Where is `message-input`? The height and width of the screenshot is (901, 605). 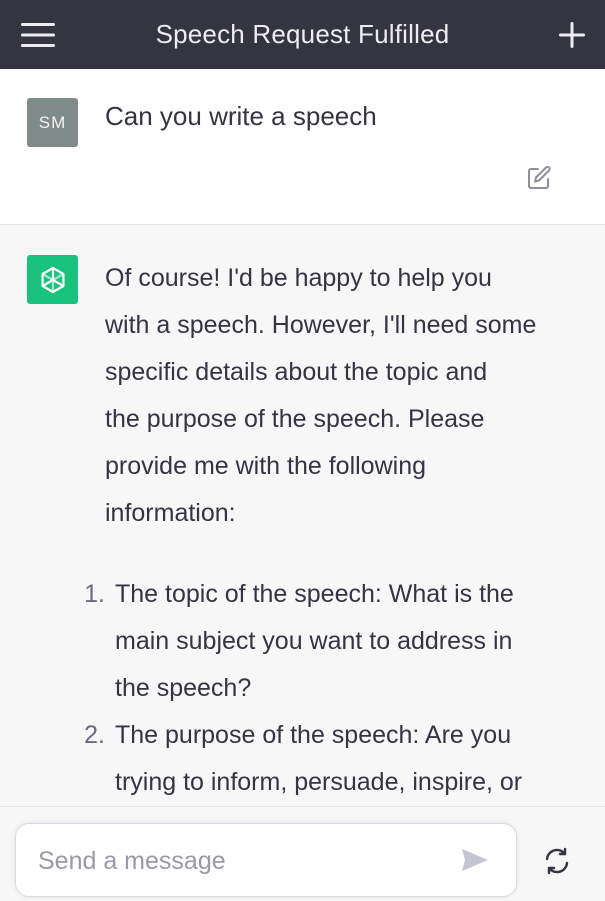
message-input is located at coordinates (238, 861).